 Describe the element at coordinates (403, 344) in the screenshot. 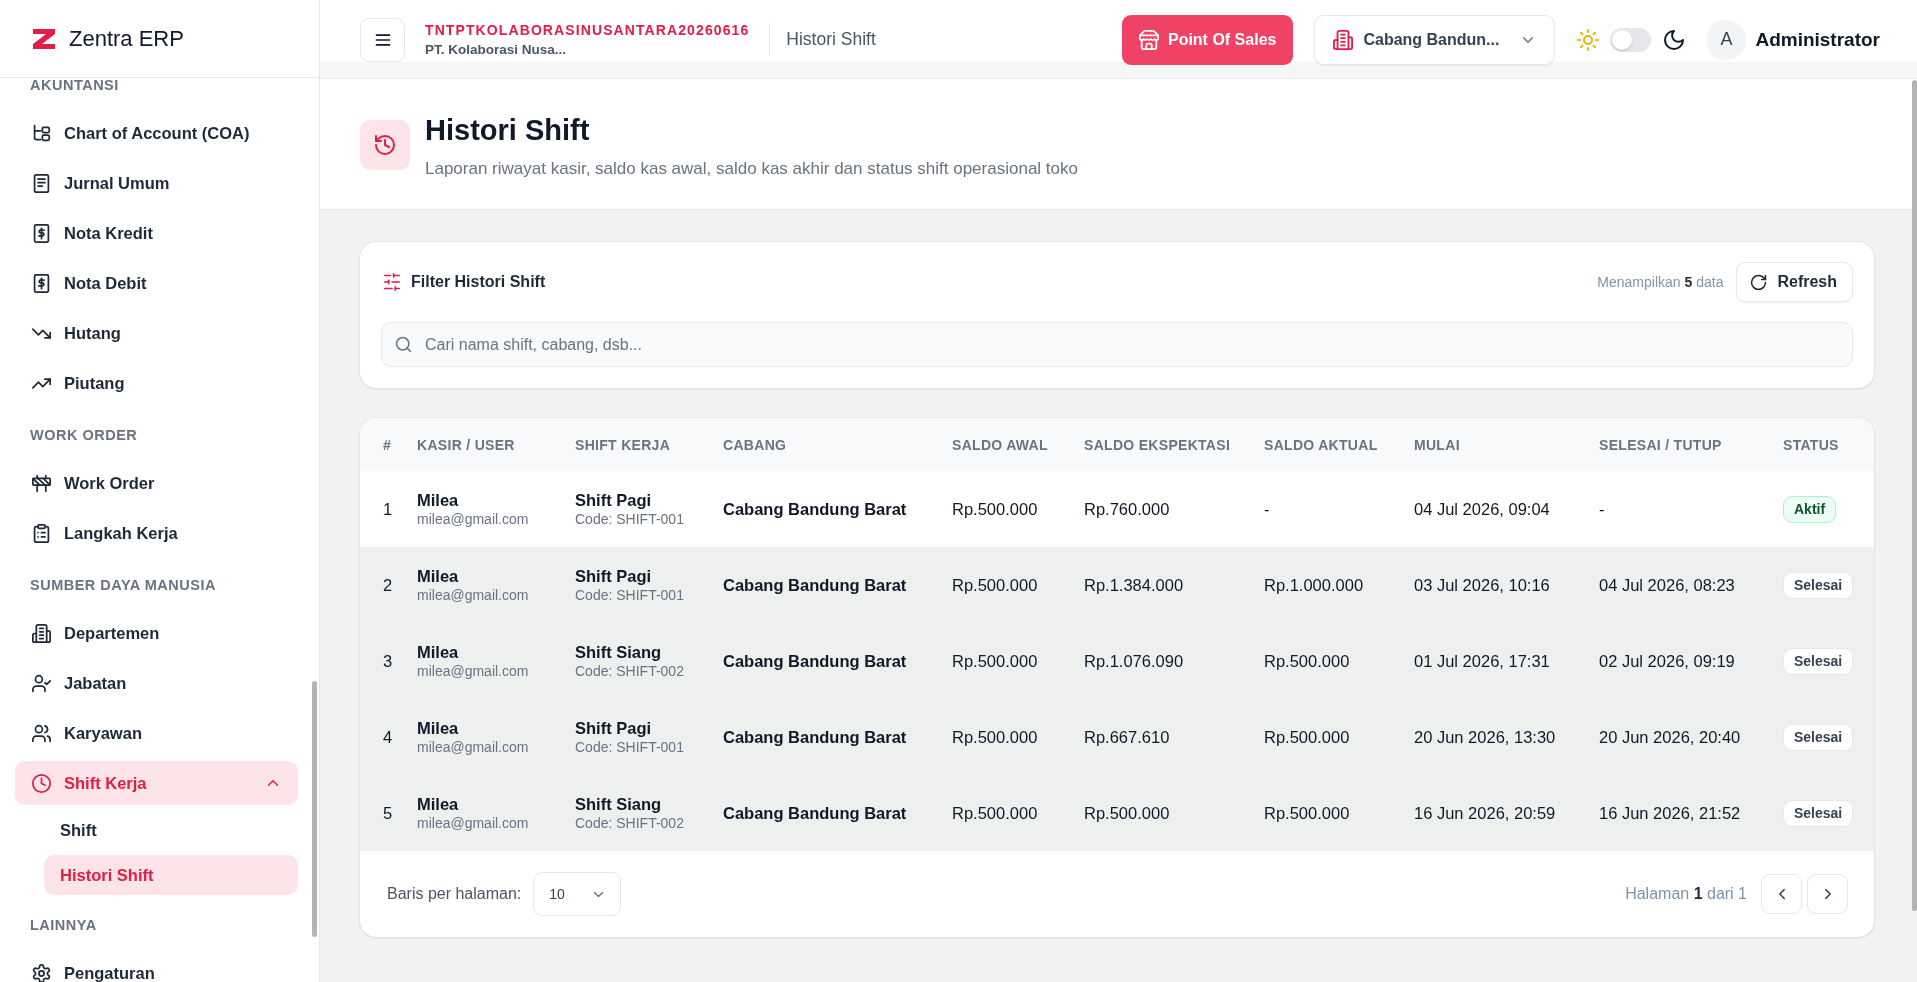

I see `search-icon` at that location.